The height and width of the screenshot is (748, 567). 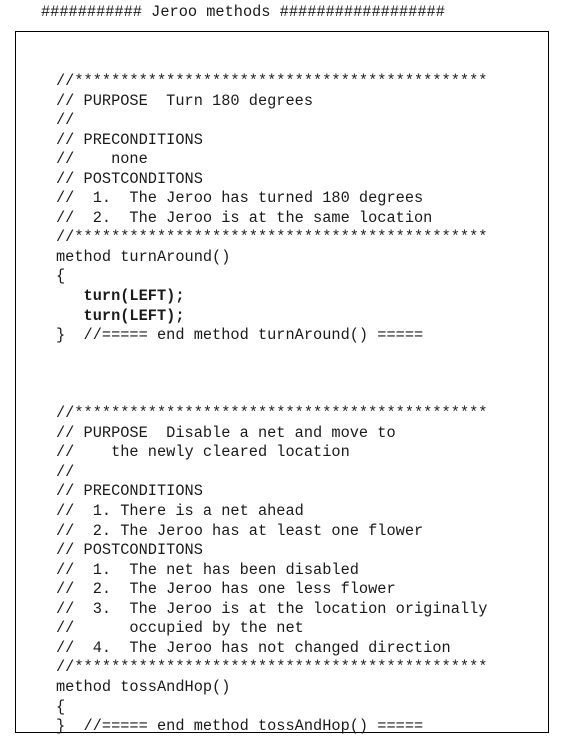 What do you see at coordinates (240, 726) in the screenshot?
I see `code-line: } //===== end method tossAndHop() =====` at bounding box center [240, 726].